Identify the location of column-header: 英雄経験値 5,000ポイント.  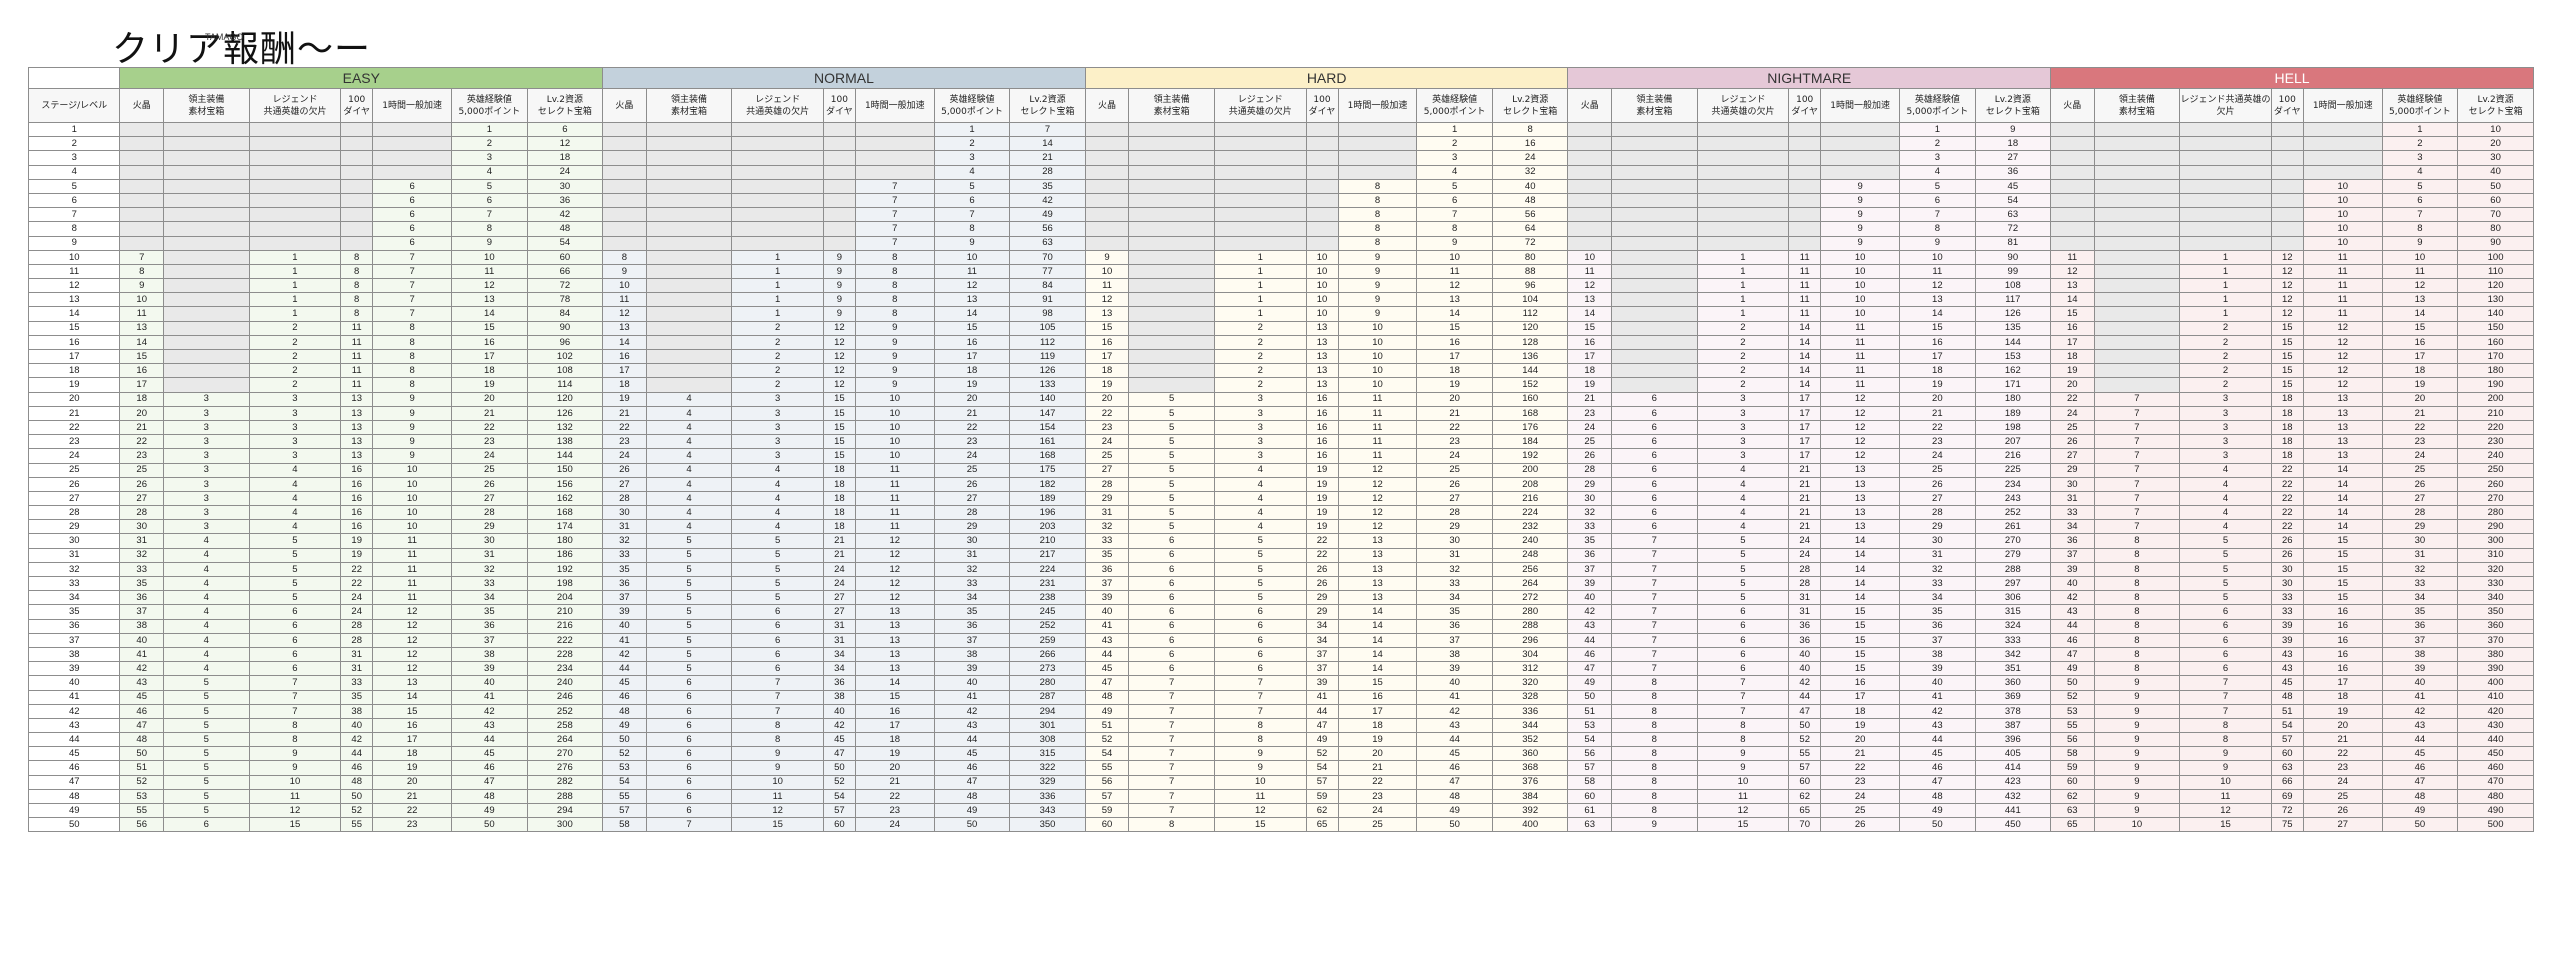
(489, 105).